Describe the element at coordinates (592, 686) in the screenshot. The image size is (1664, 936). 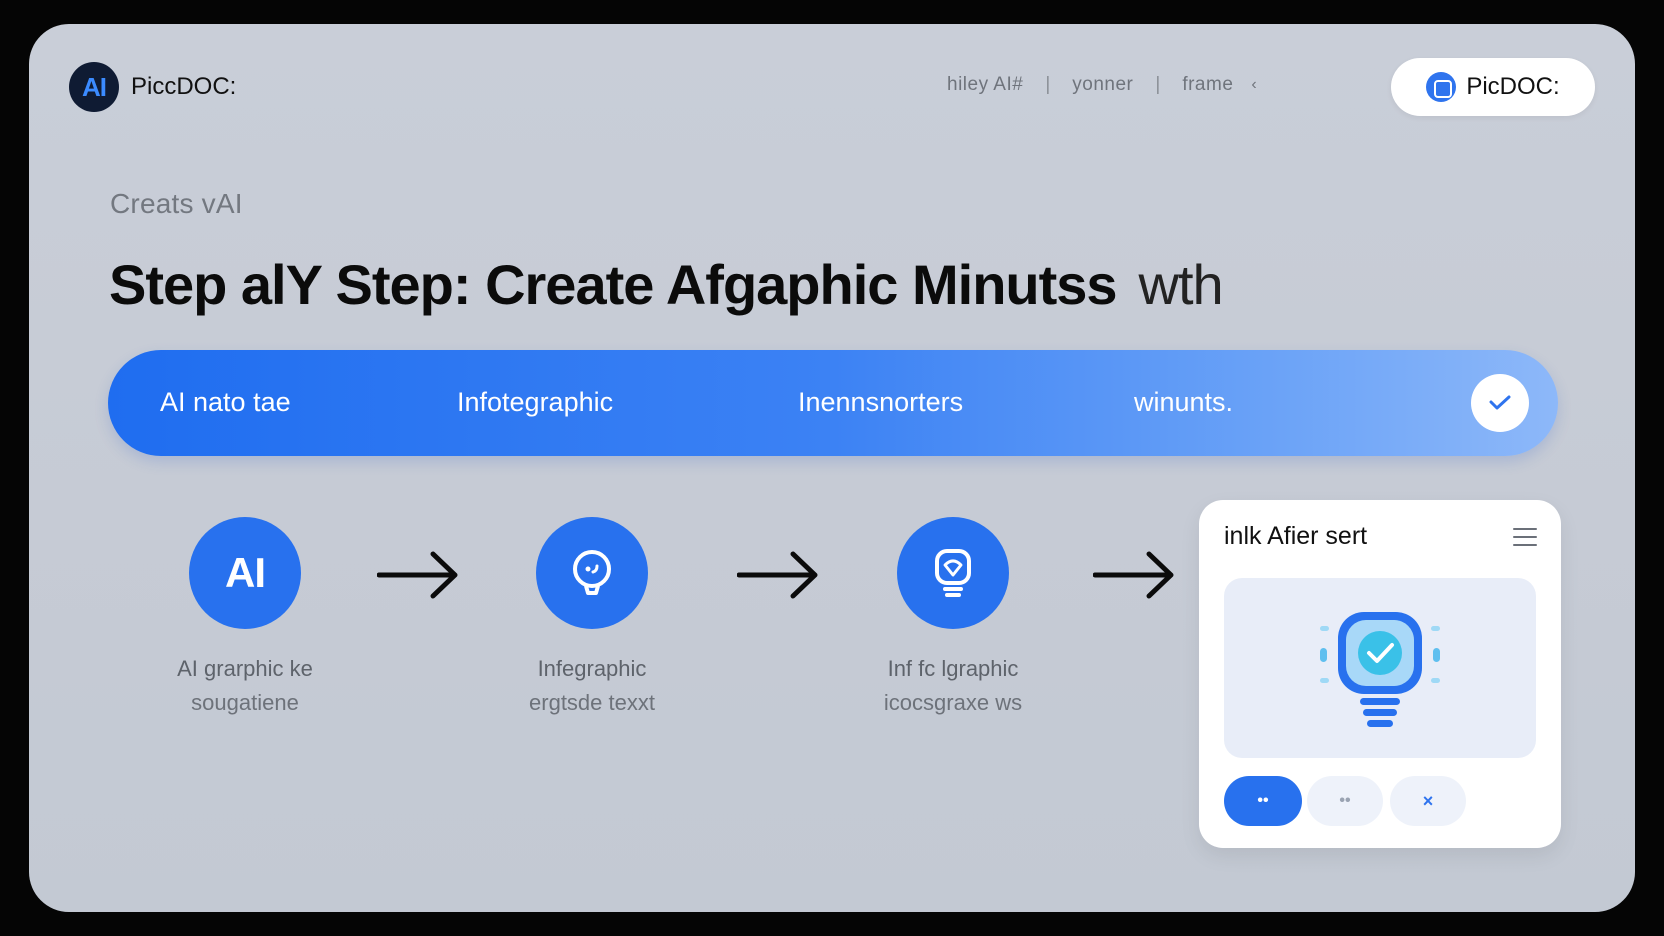
I see `step-2-label: Infegraphic ergtsde texxt` at that location.